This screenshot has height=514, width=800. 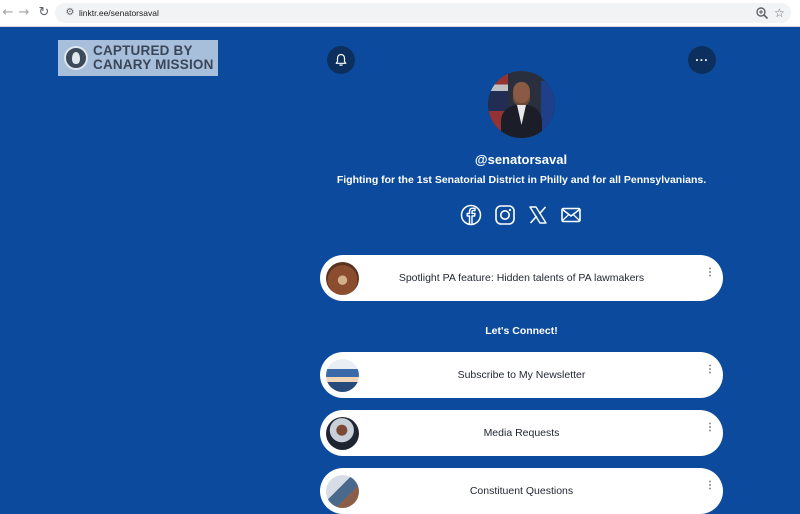 I want to click on canary-mission-watermark: CAPTURED BY CANARY MISSION, so click(x=138, y=58).